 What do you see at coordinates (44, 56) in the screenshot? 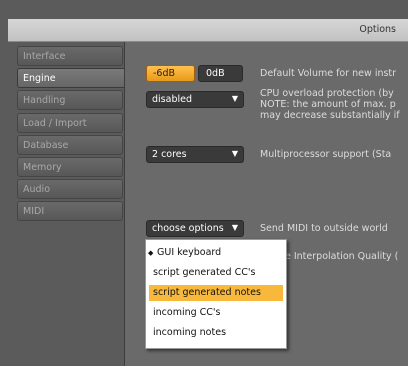
I see `sidebar-item-label: Interface` at bounding box center [44, 56].